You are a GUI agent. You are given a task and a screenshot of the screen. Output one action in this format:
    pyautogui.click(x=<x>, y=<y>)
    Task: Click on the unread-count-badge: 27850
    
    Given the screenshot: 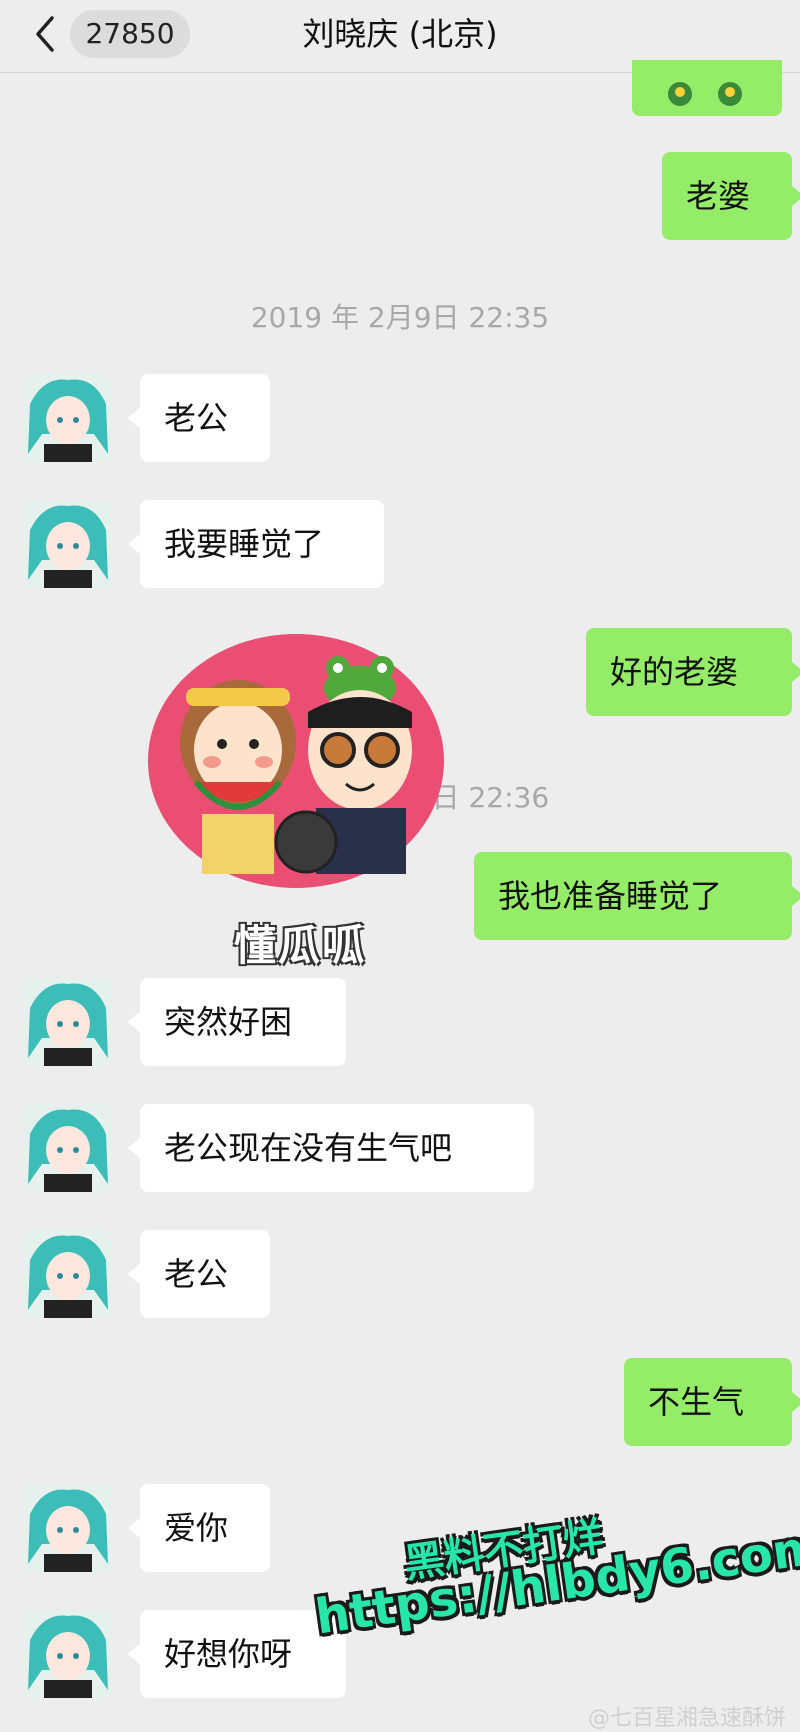 What is the action you would take?
    pyautogui.click(x=130, y=34)
    